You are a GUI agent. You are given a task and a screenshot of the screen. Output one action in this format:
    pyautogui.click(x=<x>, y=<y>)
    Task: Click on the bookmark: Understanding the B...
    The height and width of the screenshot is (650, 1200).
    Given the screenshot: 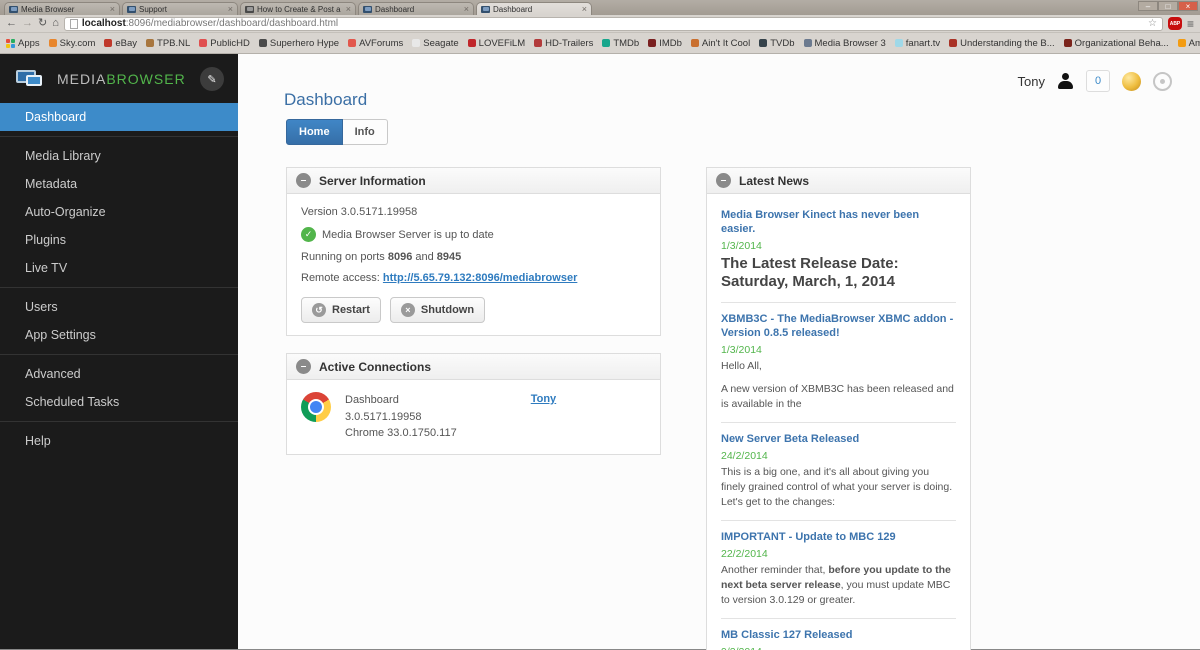 What is the action you would take?
    pyautogui.click(x=1002, y=43)
    